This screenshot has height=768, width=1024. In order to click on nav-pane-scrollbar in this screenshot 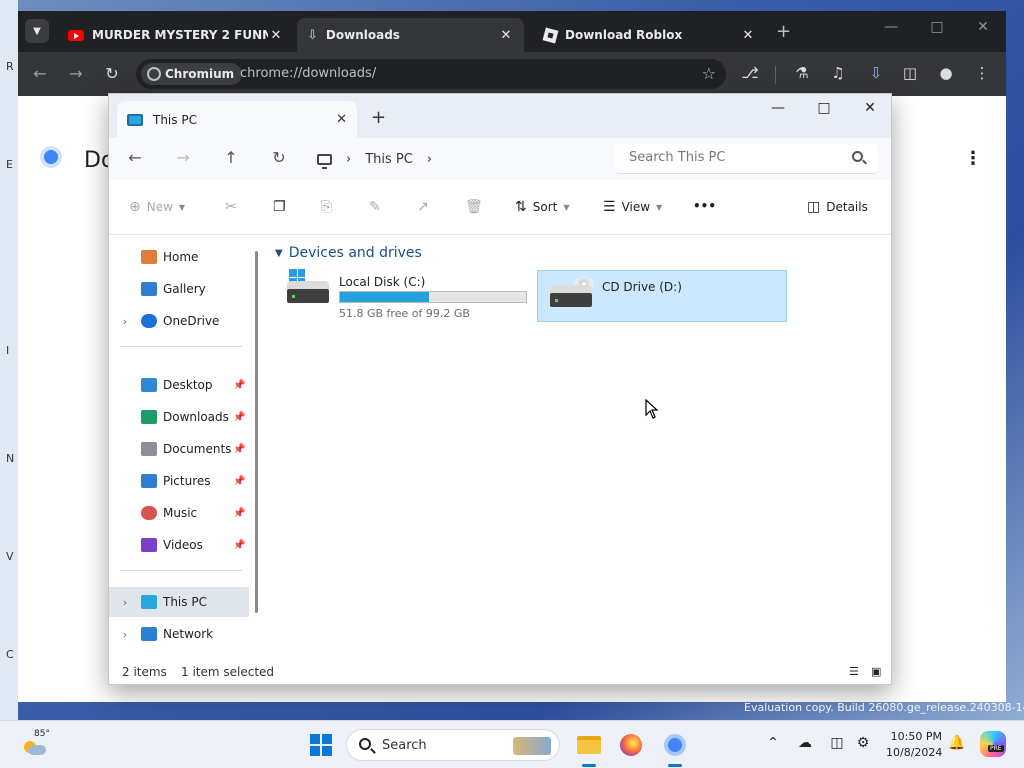, I will do `click(256, 432)`.